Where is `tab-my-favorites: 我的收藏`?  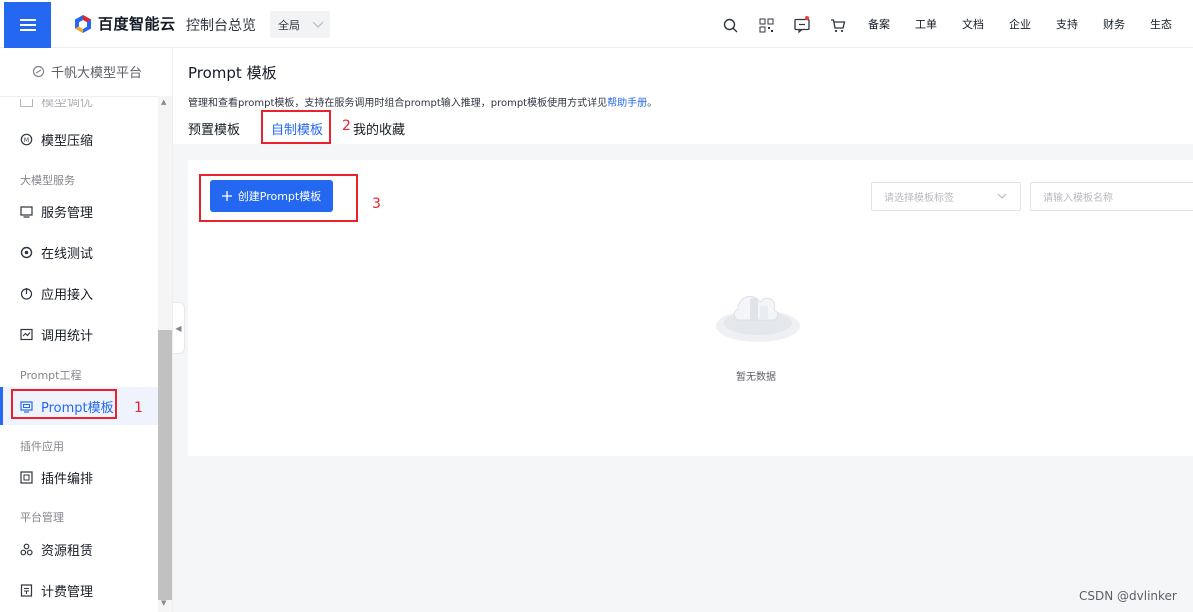
tab-my-favorites: 我的收藏 is located at coordinates (379, 128).